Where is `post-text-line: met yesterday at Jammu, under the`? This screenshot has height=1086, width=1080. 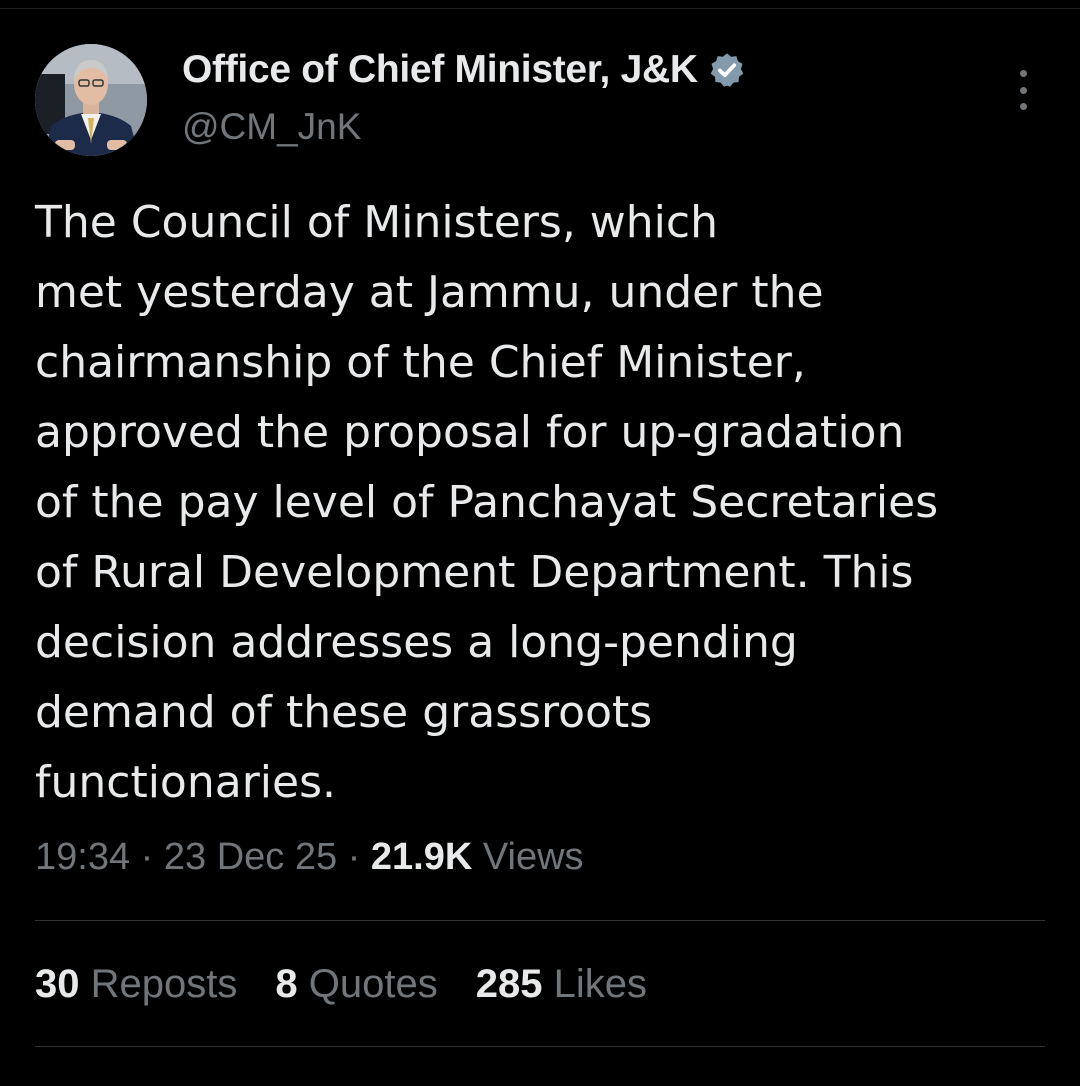
post-text-line: met yesterday at Jammu, under the is located at coordinates (429, 292).